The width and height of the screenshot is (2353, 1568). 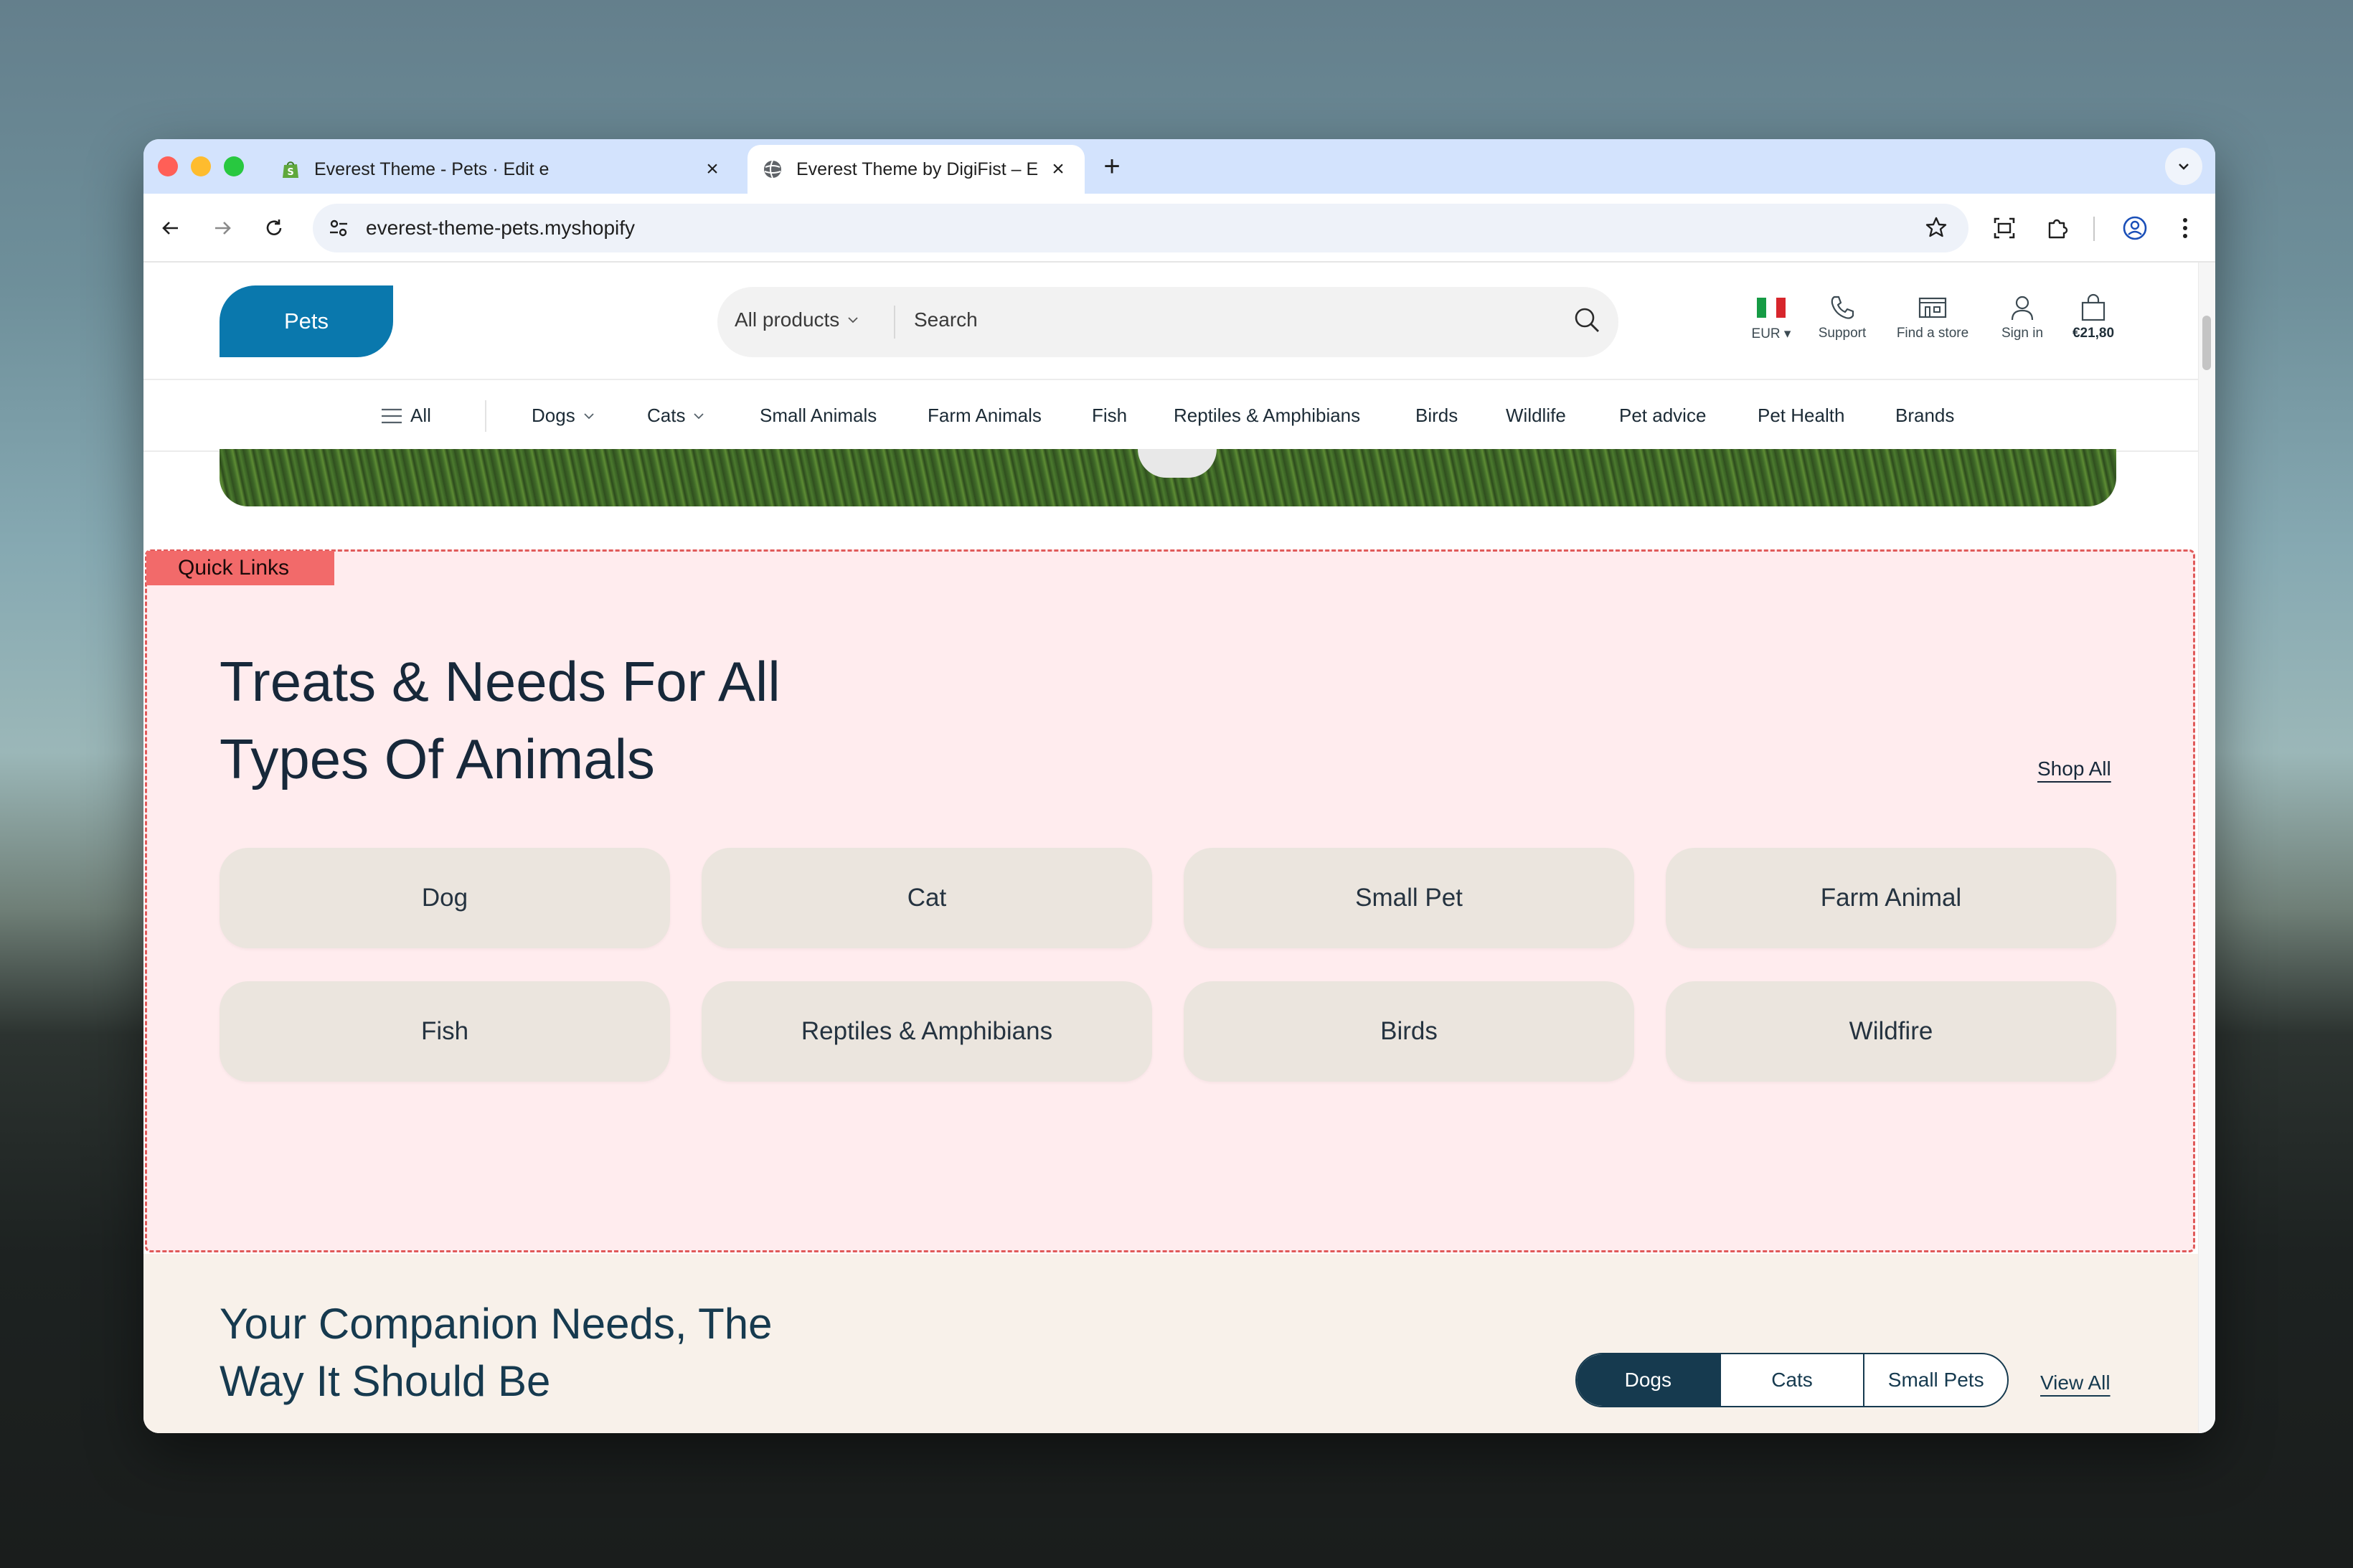 I want to click on browser-tab-everest-theme: Everest Theme by DigiFist – E ×, so click(x=917, y=169).